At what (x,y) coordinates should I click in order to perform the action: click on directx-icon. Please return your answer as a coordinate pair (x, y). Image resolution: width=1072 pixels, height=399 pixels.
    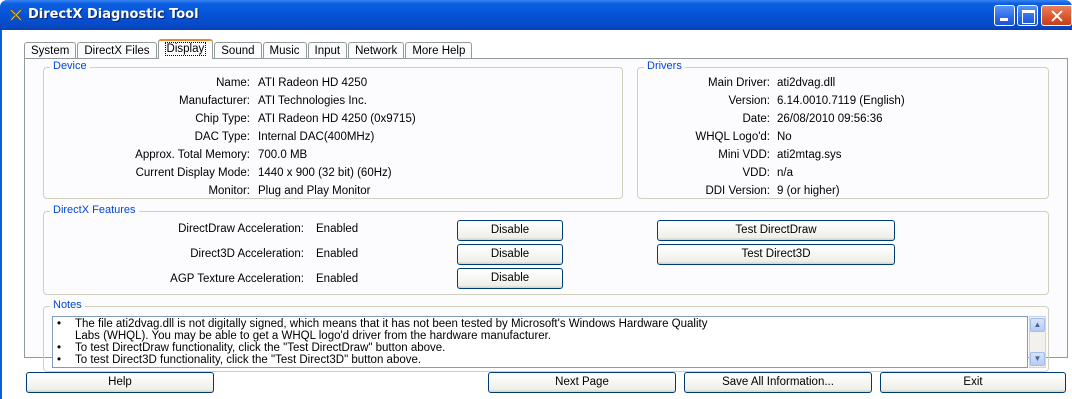
    Looking at the image, I should click on (16, 15).